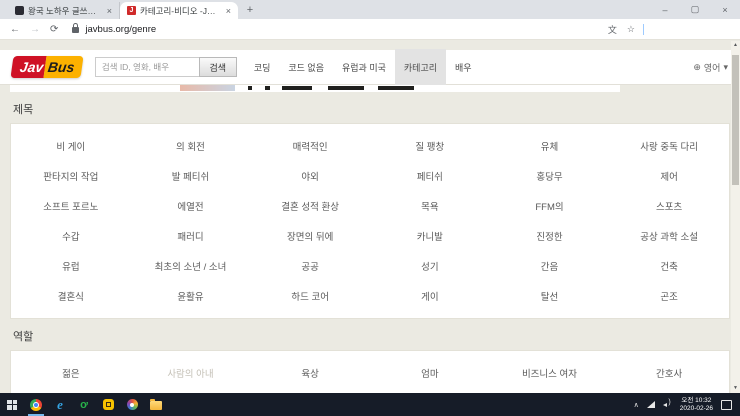  I want to click on category-link: 사랑 중독 다리, so click(669, 146).